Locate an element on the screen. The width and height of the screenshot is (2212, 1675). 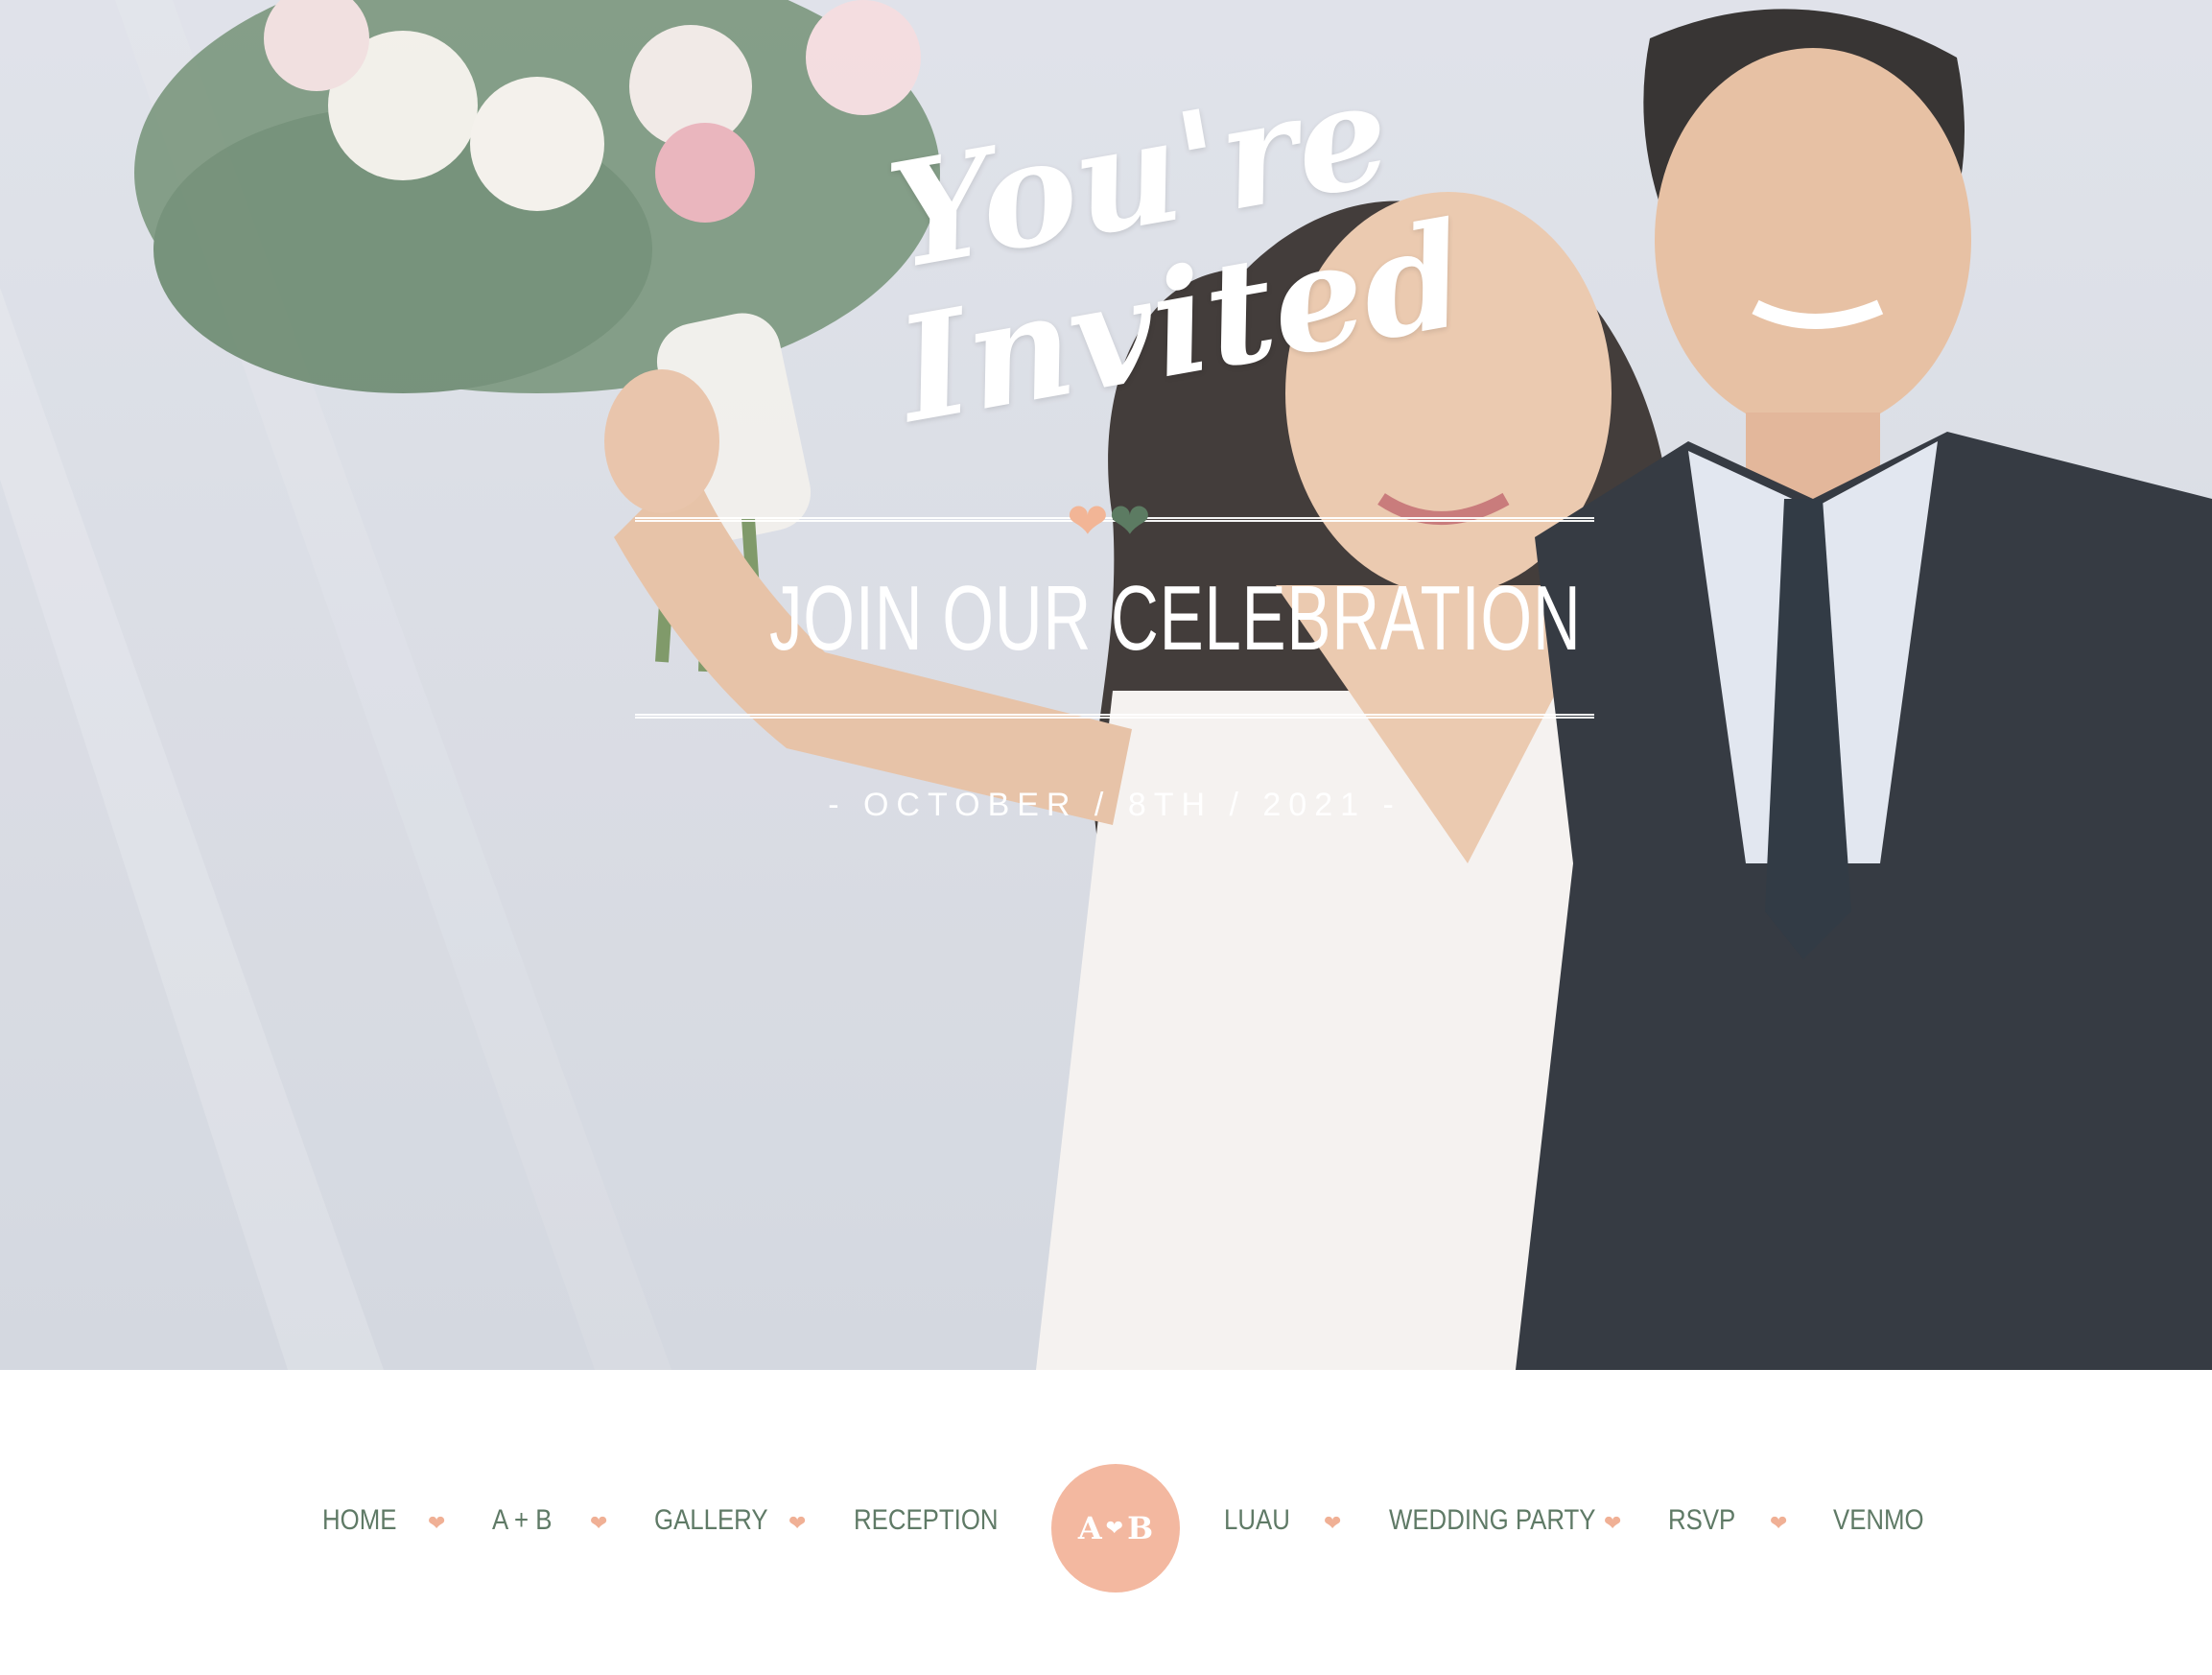
monogram-left-letter: A is located at coordinates (1089, 1528).